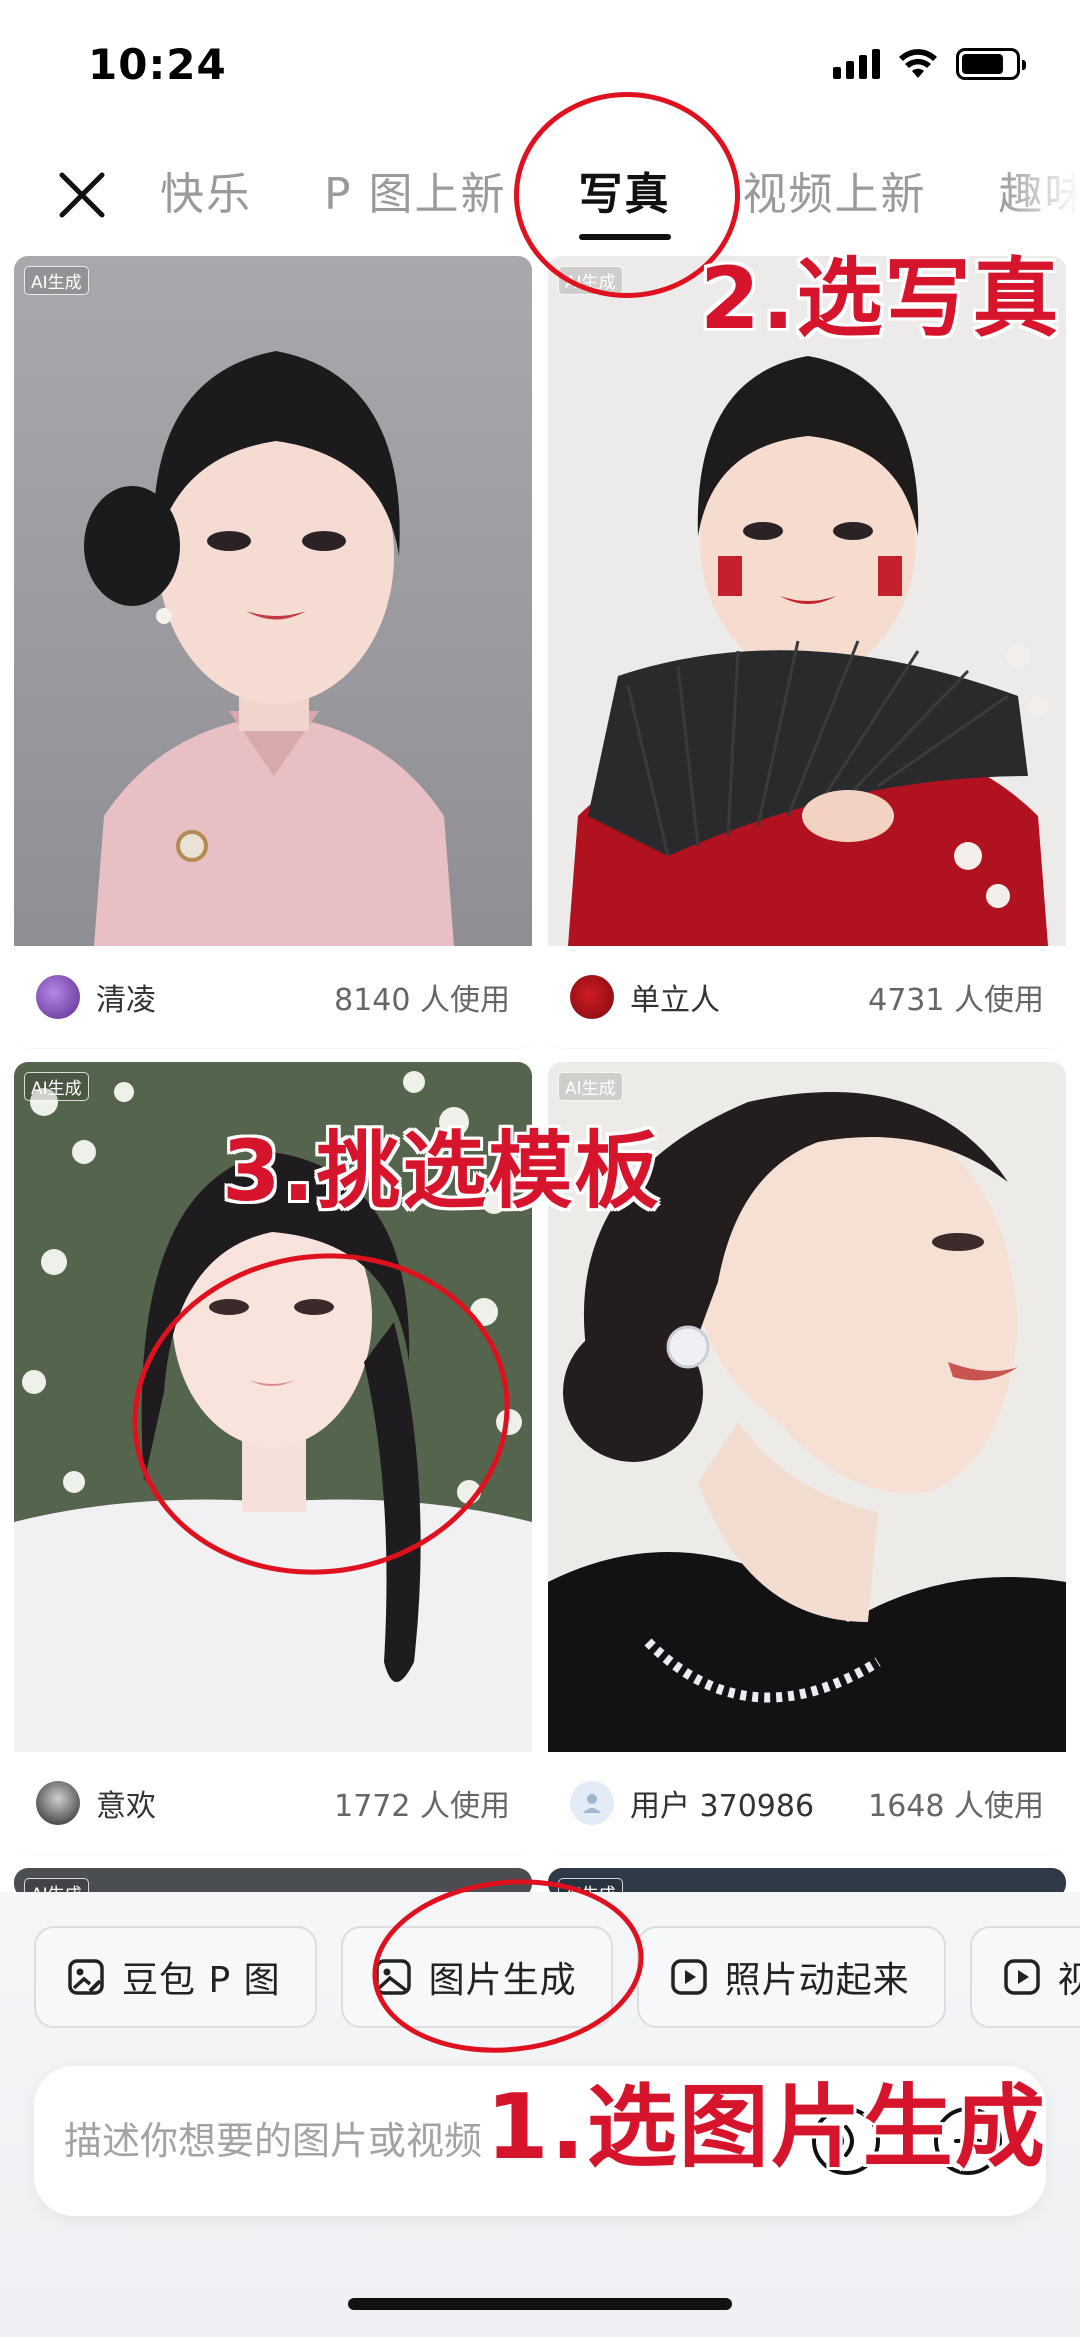 This screenshot has width=1080, height=2337. Describe the element at coordinates (206, 195) in the screenshot. I see `tab-kuaile: 快乐` at that location.